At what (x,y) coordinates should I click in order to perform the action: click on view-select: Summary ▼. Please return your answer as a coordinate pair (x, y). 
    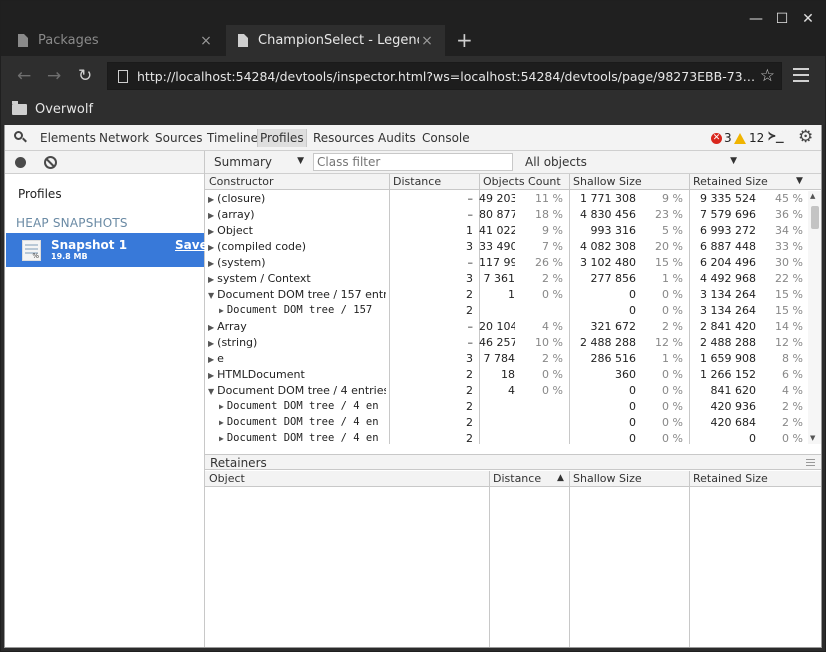
    Looking at the image, I should click on (259, 162).